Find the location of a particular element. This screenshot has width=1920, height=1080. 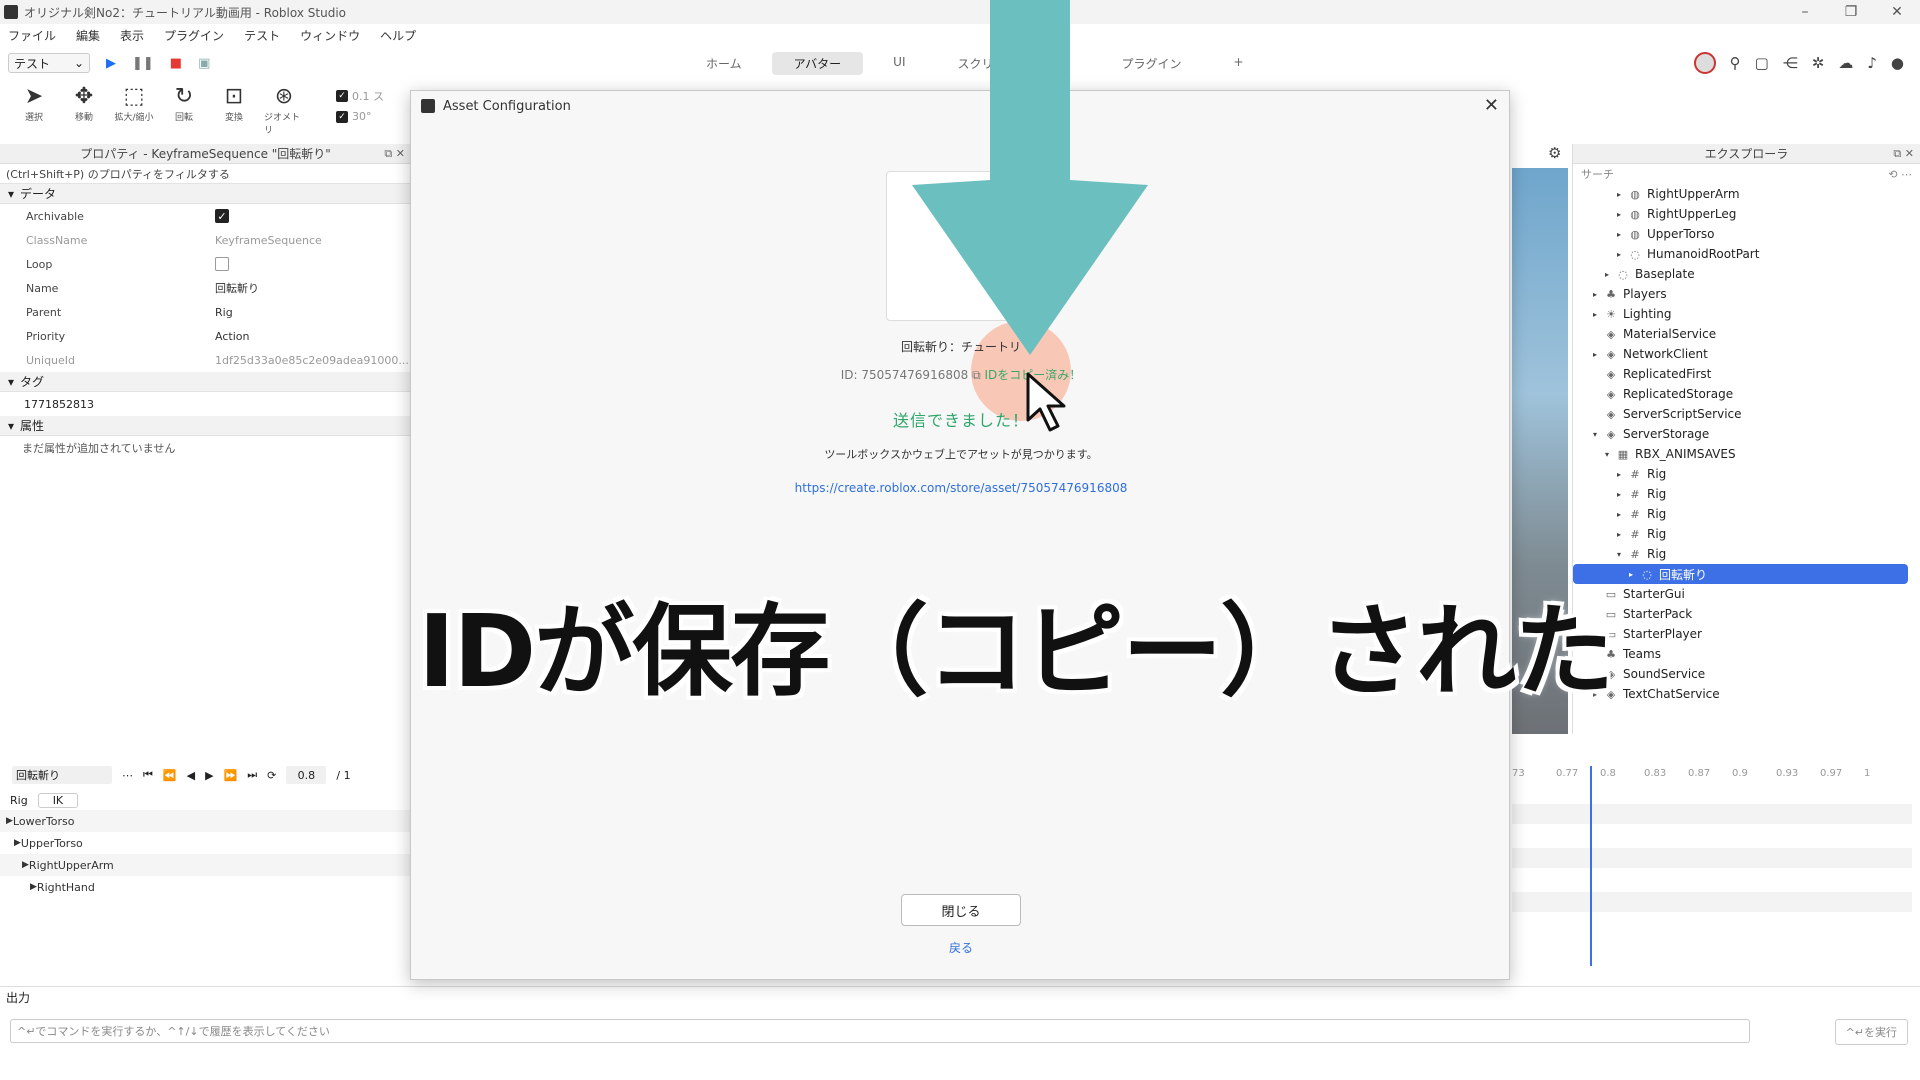

explorer-item: ▸ ◍ RightUpperArm is located at coordinates (1746, 194).